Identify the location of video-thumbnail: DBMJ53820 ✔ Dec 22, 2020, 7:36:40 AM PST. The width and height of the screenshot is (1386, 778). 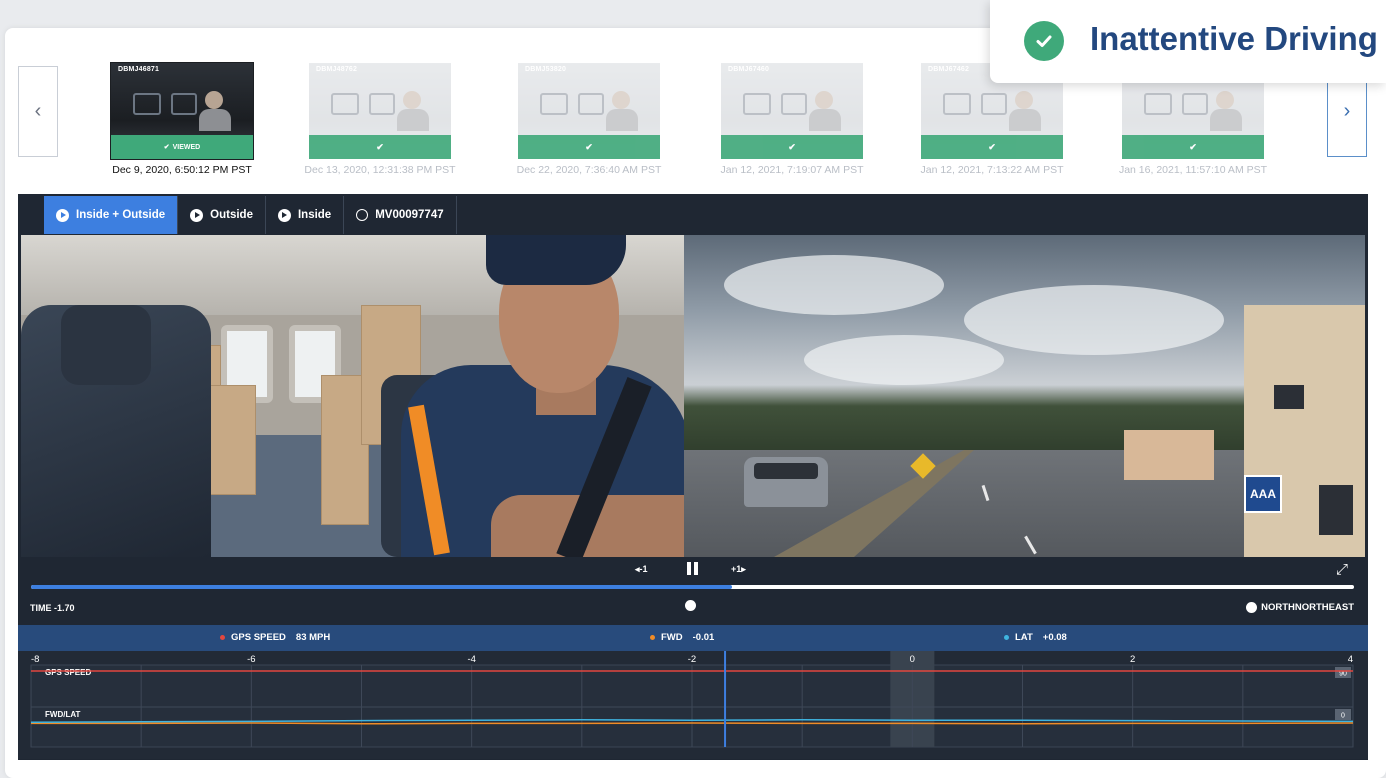
(589, 119).